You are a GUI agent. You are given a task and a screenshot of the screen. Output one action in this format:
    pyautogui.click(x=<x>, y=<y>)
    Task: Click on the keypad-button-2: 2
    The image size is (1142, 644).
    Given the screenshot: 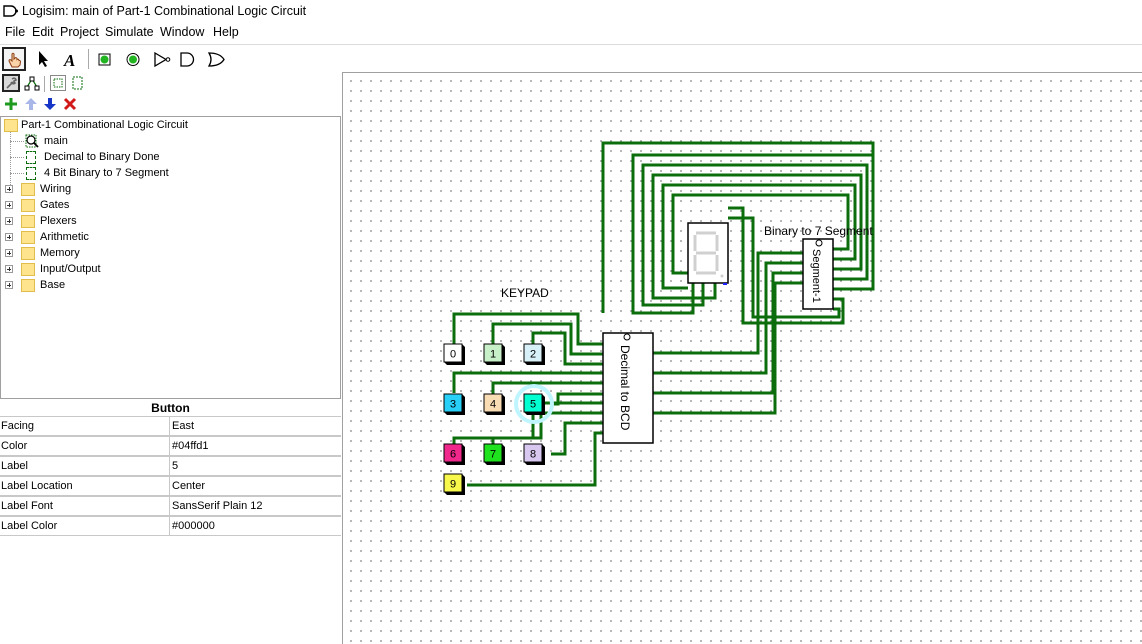 What is the action you would take?
    pyautogui.click(x=534, y=354)
    